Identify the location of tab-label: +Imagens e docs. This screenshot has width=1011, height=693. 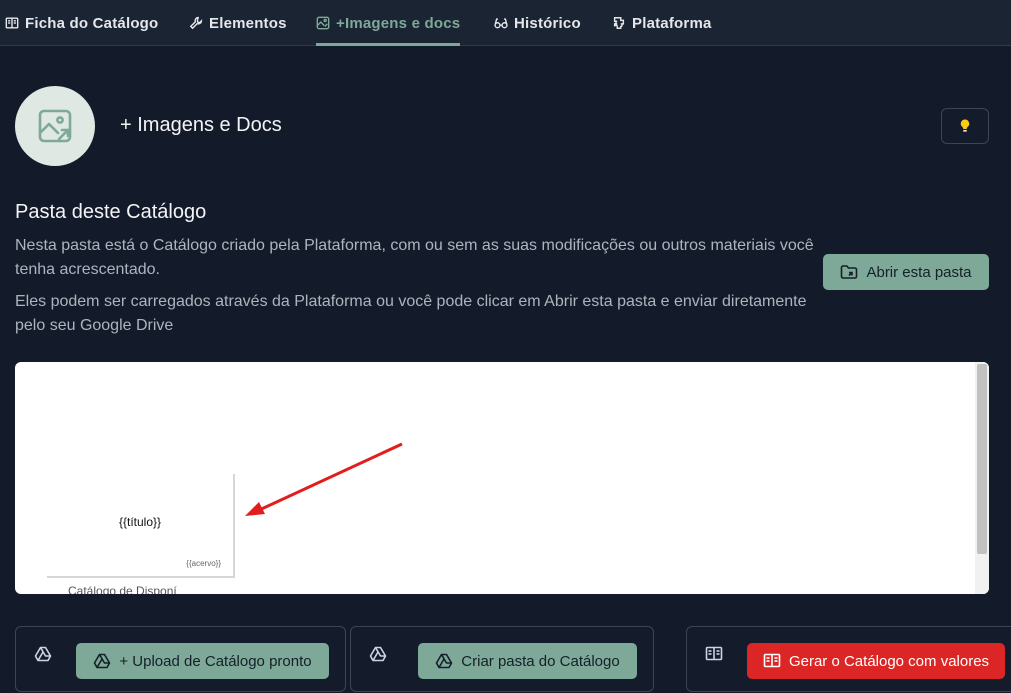
(398, 23).